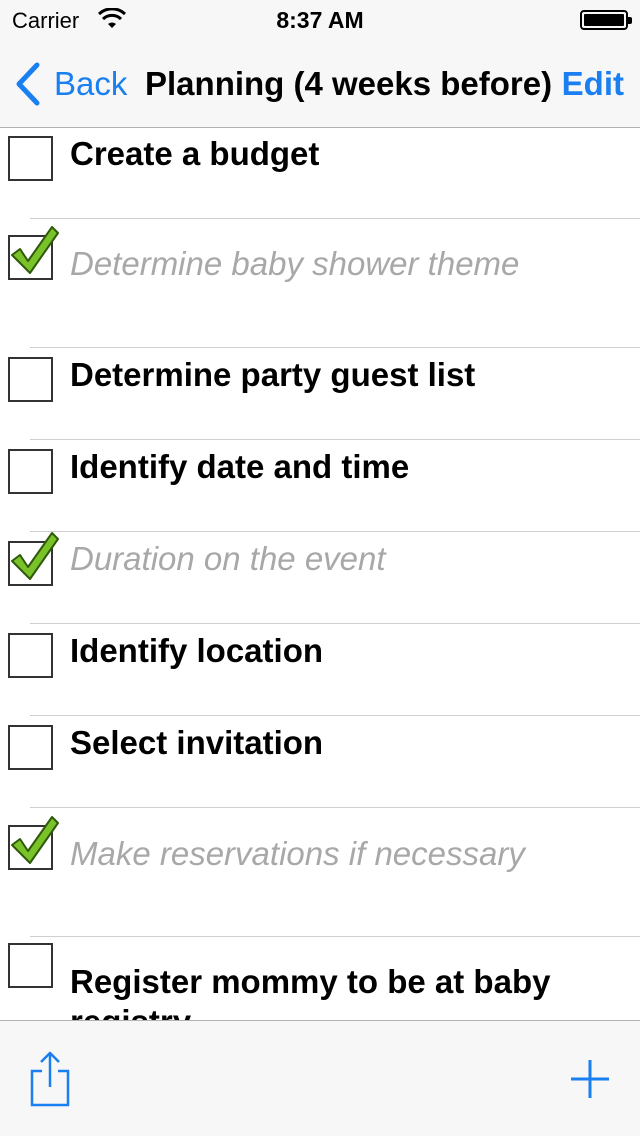 The height and width of the screenshot is (1136, 640). What do you see at coordinates (50, 1079) in the screenshot?
I see `share-icon` at bounding box center [50, 1079].